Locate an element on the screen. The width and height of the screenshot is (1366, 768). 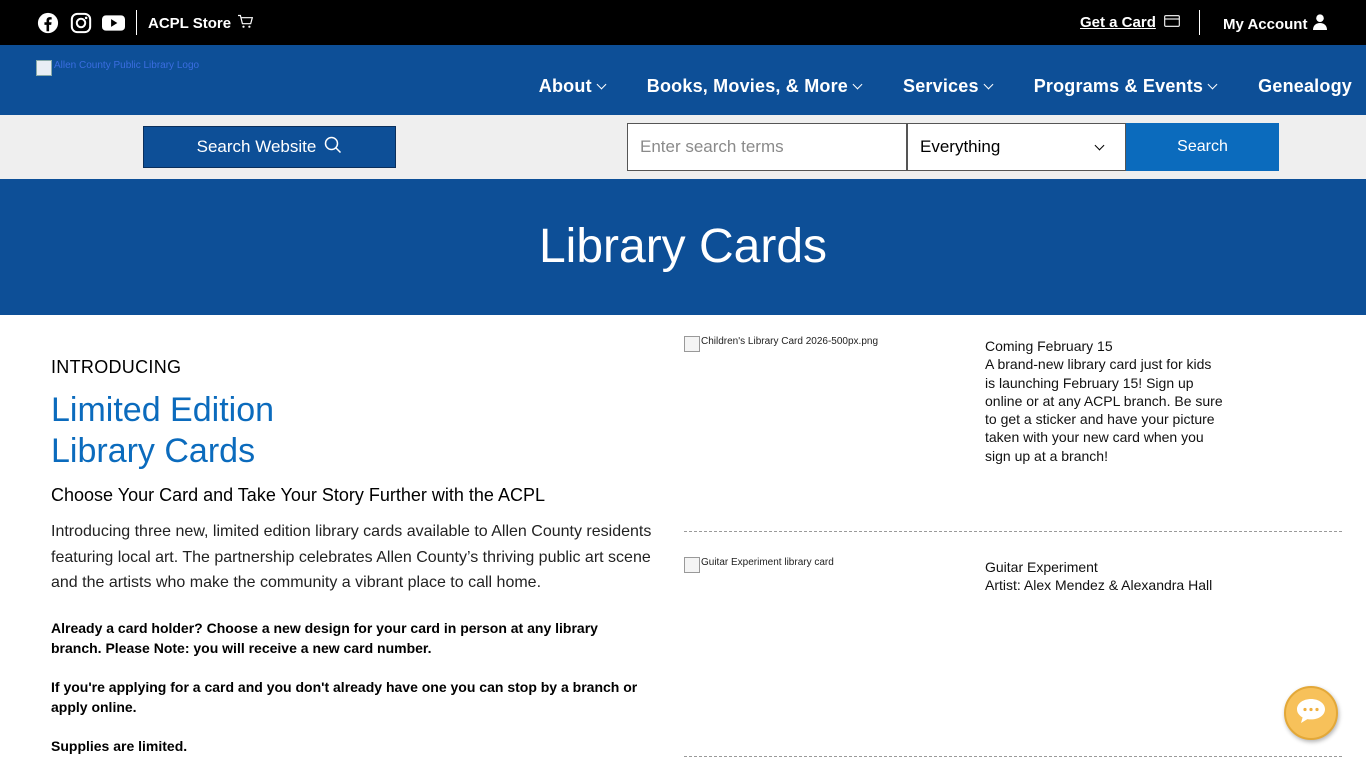
nav-item-label: About is located at coordinates (565, 86).